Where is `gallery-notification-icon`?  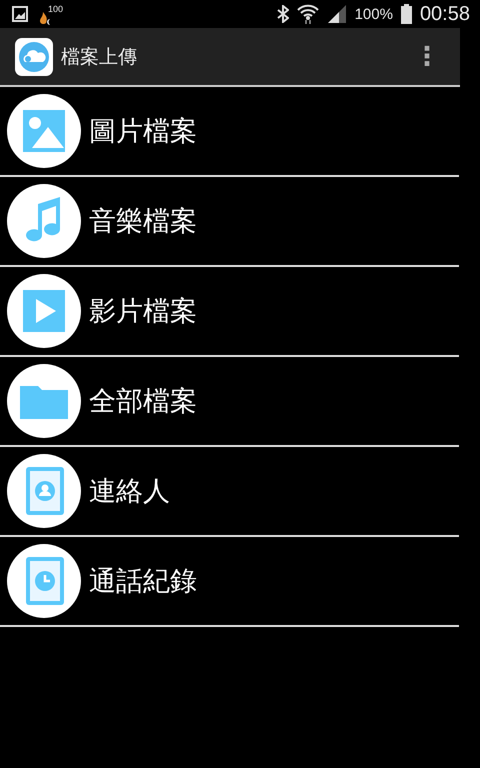
gallery-notification-icon is located at coordinates (20, 14).